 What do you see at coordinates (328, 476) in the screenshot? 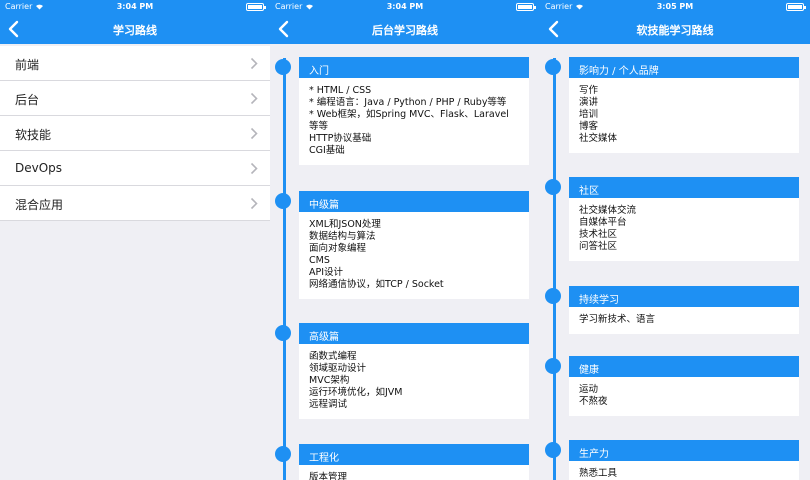
I see `card-line: 版本管理` at bounding box center [328, 476].